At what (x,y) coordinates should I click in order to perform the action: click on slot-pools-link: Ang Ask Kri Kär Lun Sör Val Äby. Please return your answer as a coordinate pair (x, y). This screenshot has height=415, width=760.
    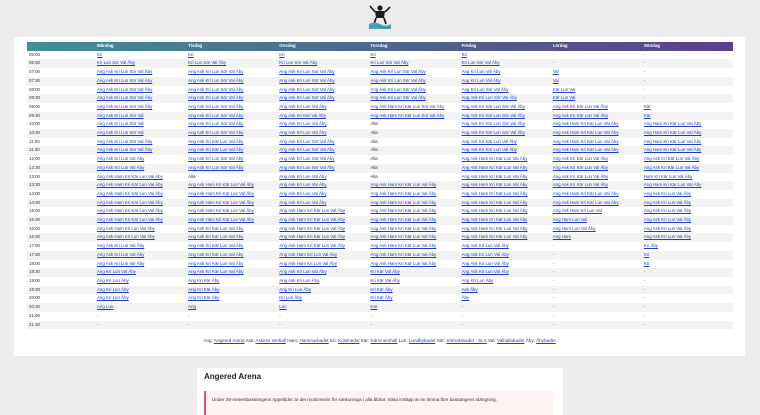
    Looking at the image, I should click on (493, 123).